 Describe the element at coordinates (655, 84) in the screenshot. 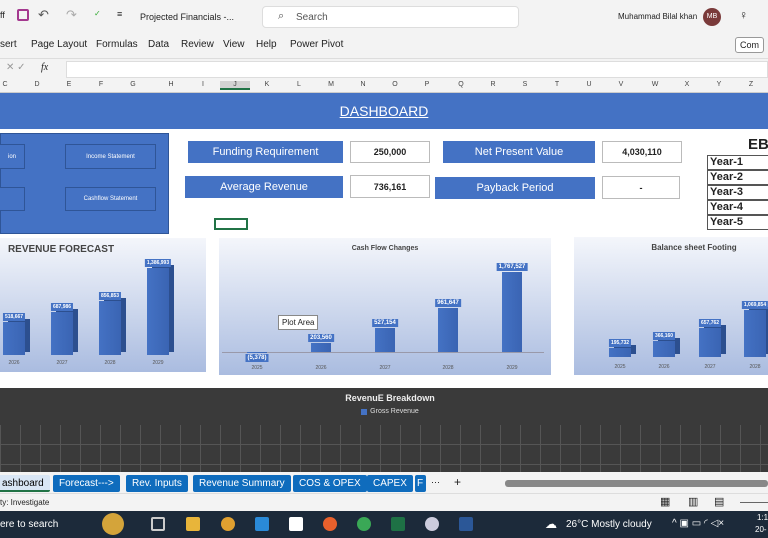

I see `column-header: W` at that location.